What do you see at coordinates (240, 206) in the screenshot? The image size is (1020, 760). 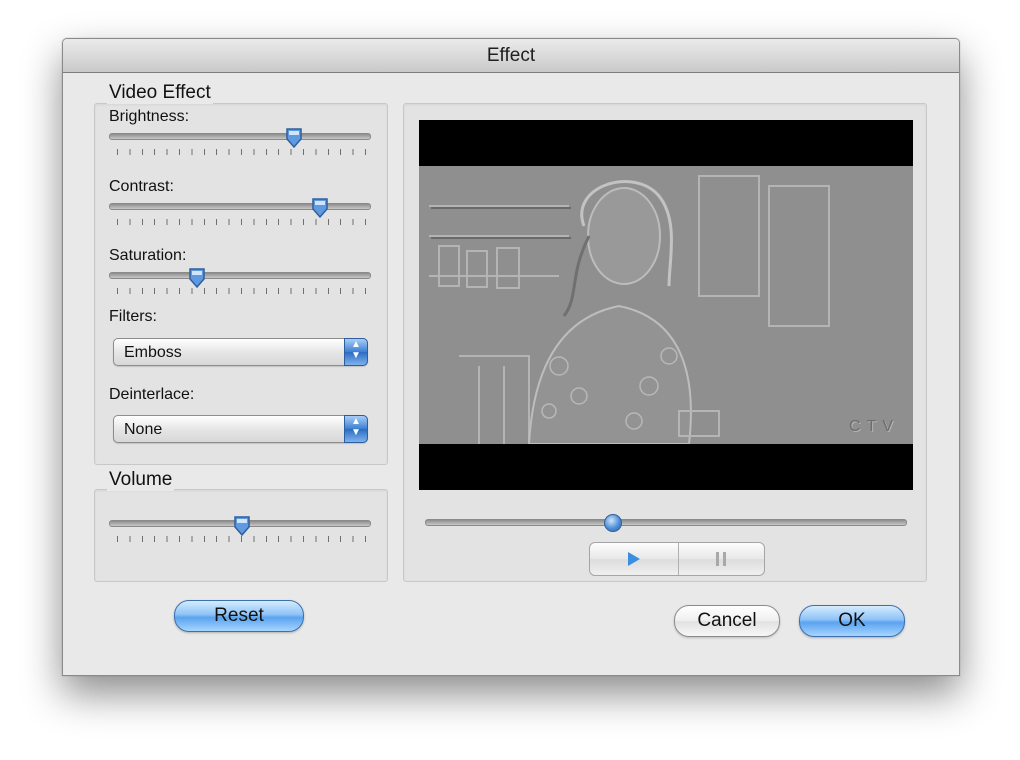 I see `contrast-slider` at bounding box center [240, 206].